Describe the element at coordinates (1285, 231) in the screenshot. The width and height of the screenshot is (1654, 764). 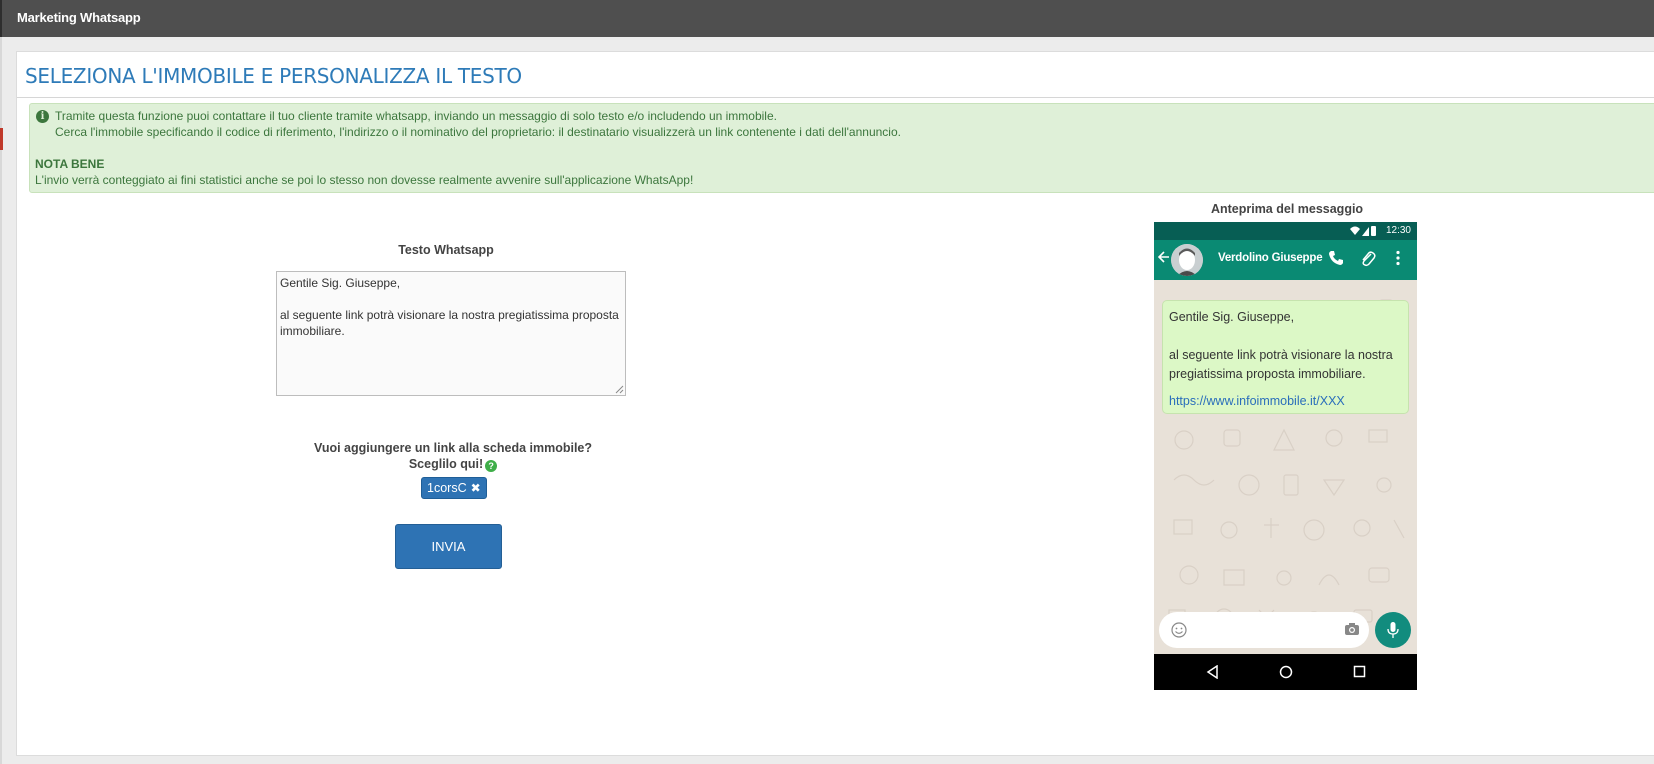
I see `phone-status-bar: 12:30` at that location.